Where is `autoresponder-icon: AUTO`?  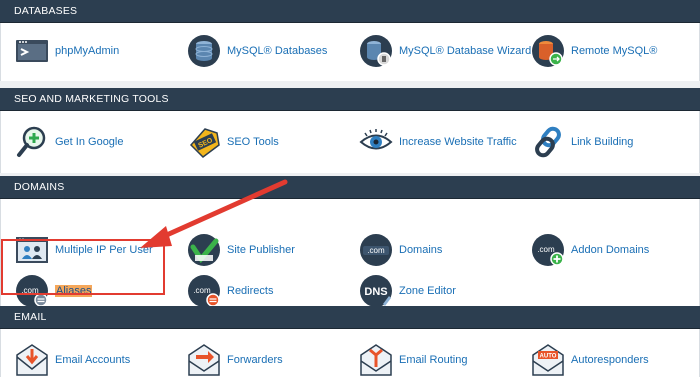
autoresponder-icon: AUTO is located at coordinates (548, 360).